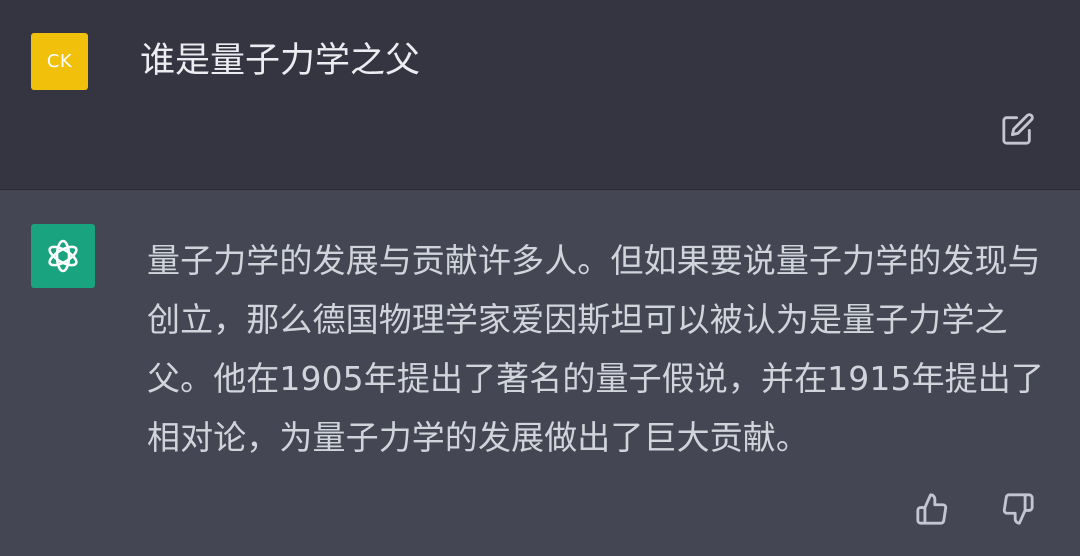 This screenshot has width=1080, height=556. I want to click on user-avatar-initials: CK, so click(59, 61).